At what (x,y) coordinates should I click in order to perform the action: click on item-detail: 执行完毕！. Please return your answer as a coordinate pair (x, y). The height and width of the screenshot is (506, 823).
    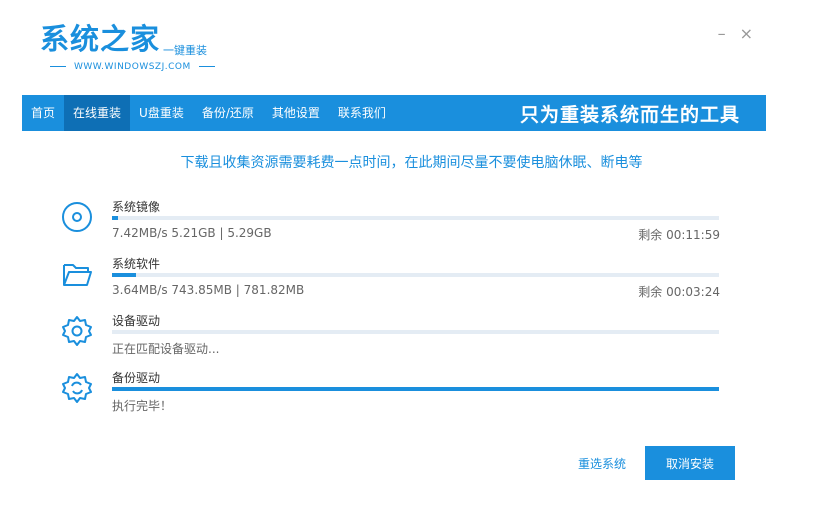
    Looking at the image, I should click on (142, 406).